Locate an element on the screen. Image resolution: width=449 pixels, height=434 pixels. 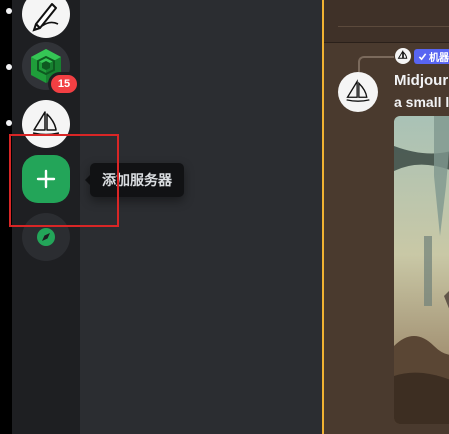
notification-badge: 15 is located at coordinates (64, 84).